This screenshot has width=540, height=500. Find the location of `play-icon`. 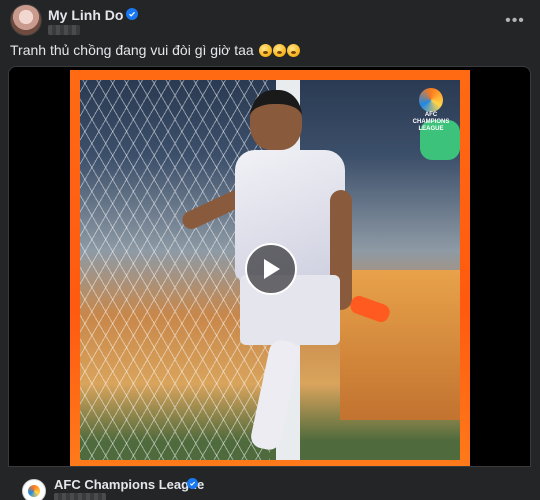

play-icon is located at coordinates (272, 269).